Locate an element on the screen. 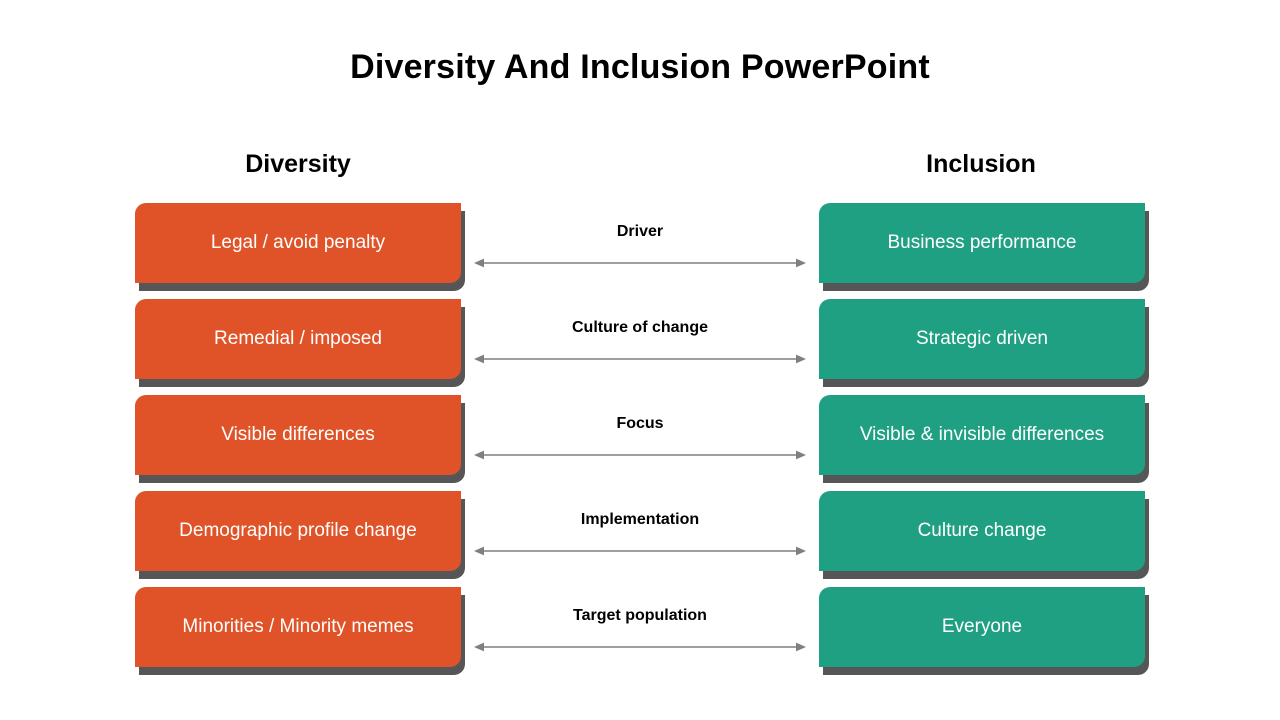 Image resolution: width=1280 pixels, height=720 pixels. diversity-box: Remedial / imposed is located at coordinates (300, 343).